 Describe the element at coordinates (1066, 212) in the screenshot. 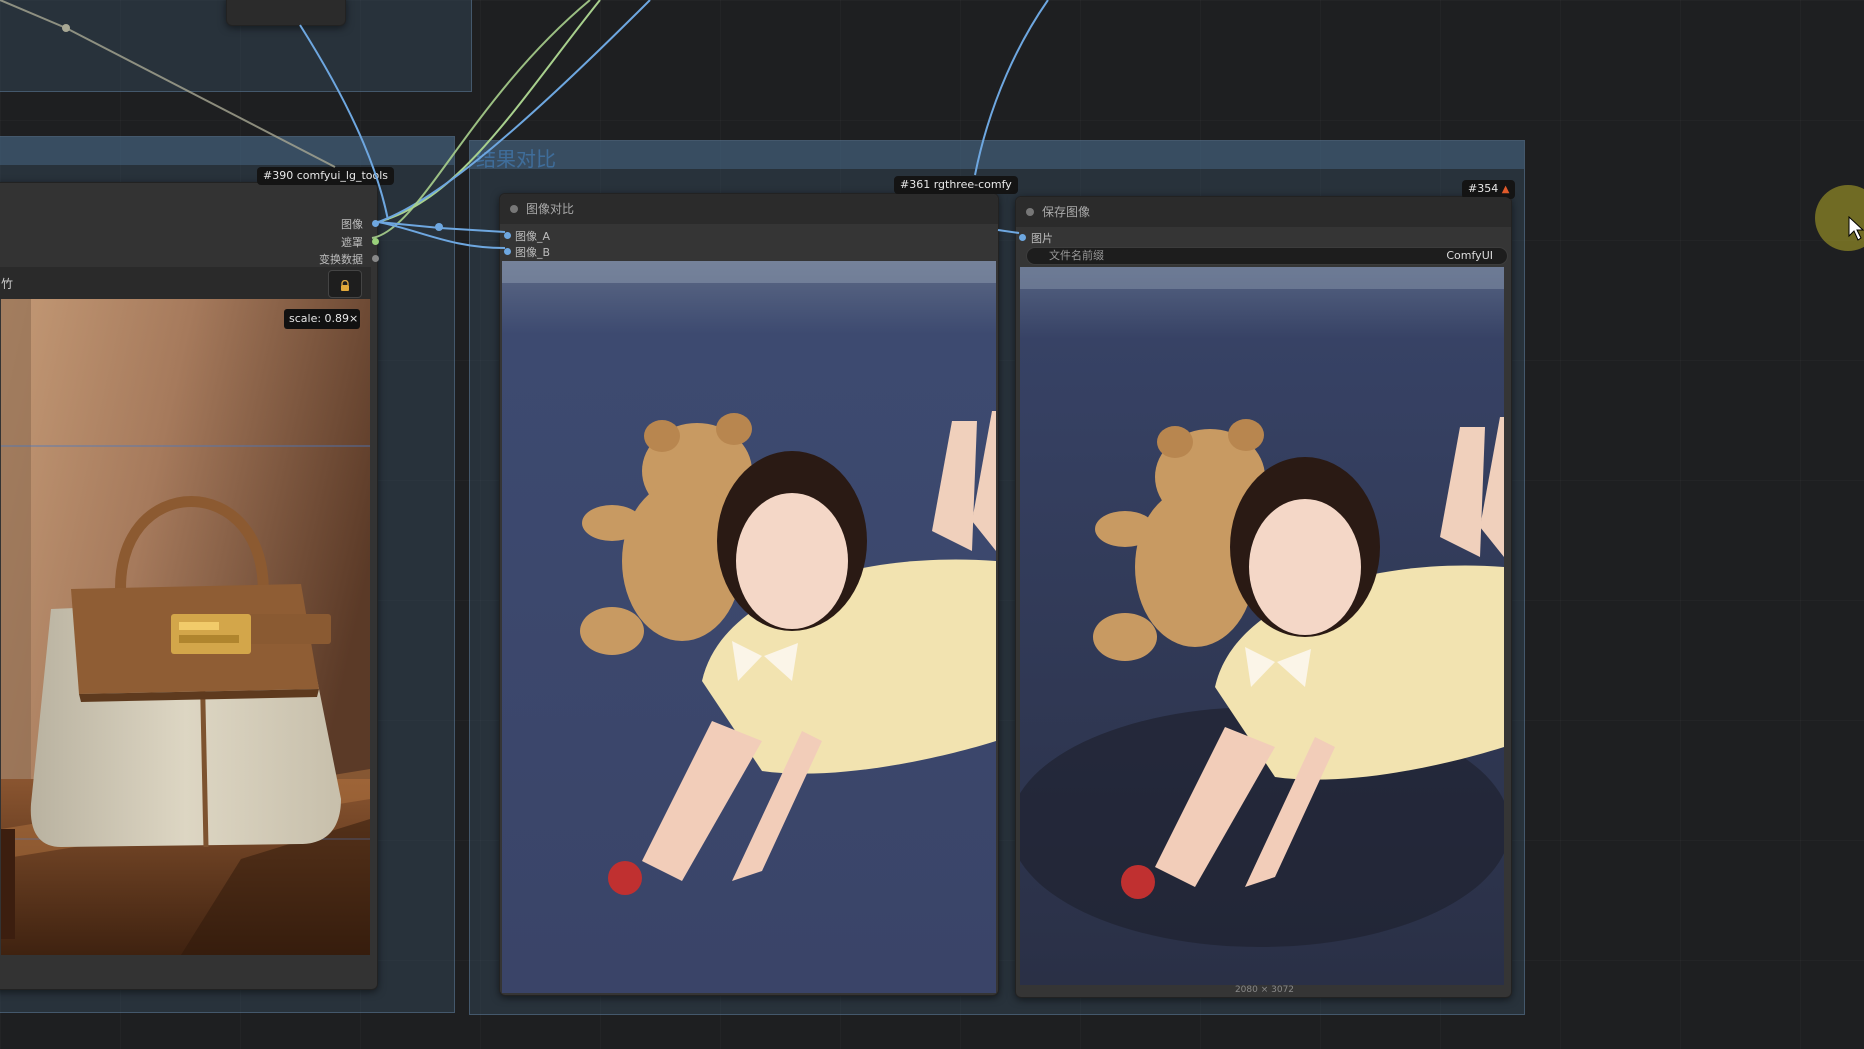

I see `node-title: 保存图像` at that location.